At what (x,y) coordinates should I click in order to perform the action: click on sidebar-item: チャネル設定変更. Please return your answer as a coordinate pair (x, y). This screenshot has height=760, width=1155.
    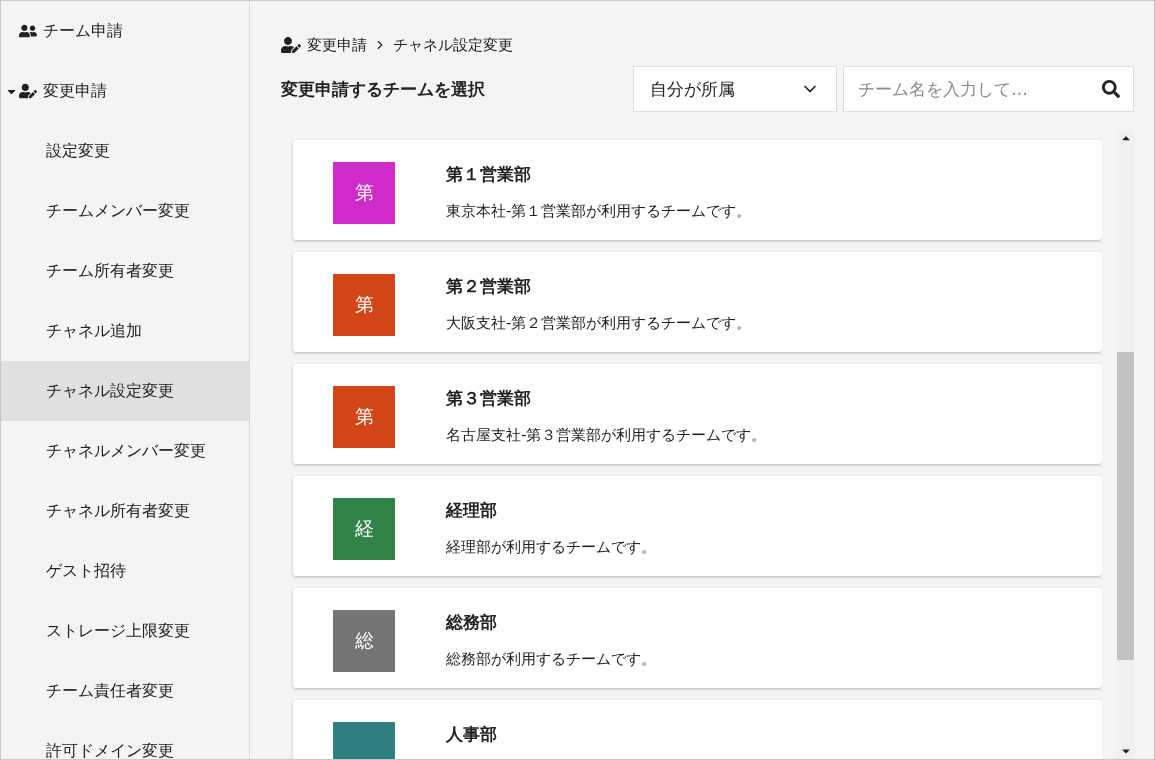
    Looking at the image, I should click on (125, 391).